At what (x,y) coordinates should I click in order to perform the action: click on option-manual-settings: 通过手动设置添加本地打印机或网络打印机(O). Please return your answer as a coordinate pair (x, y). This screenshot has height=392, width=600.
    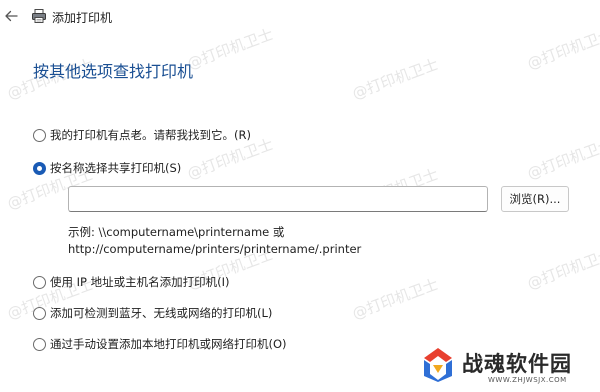
    Looking at the image, I should click on (160, 344).